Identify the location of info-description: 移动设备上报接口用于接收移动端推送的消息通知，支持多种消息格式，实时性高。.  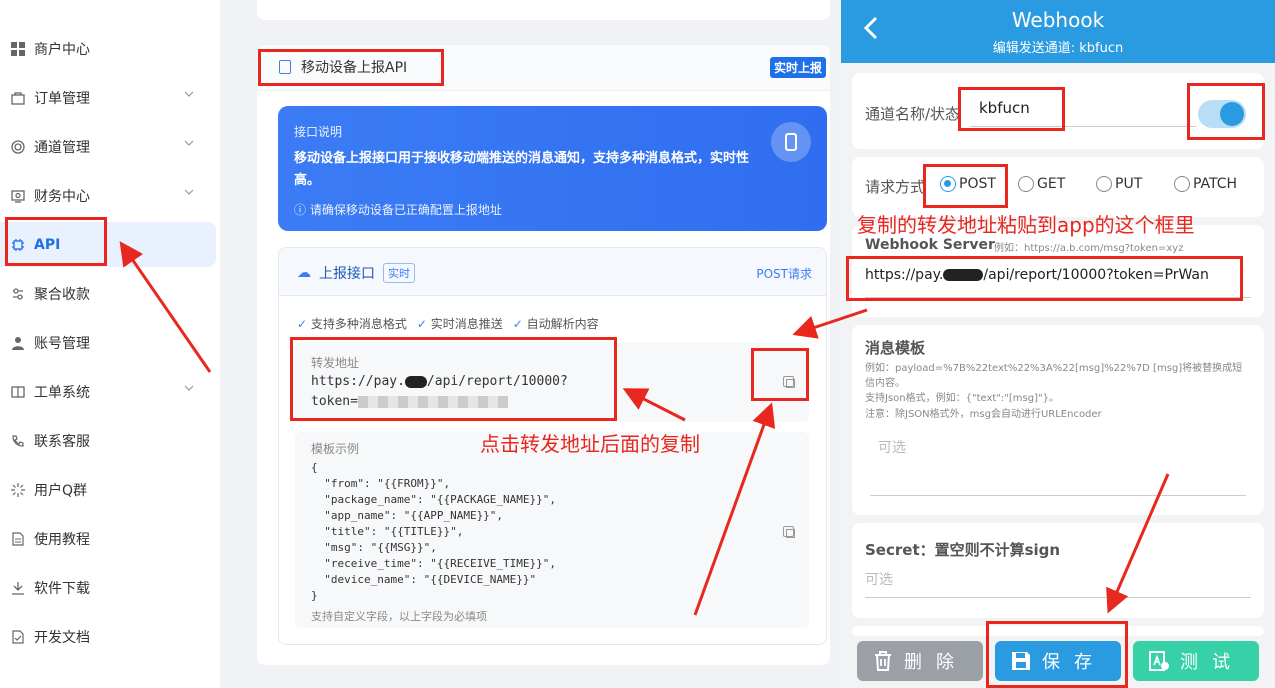
(522, 169).